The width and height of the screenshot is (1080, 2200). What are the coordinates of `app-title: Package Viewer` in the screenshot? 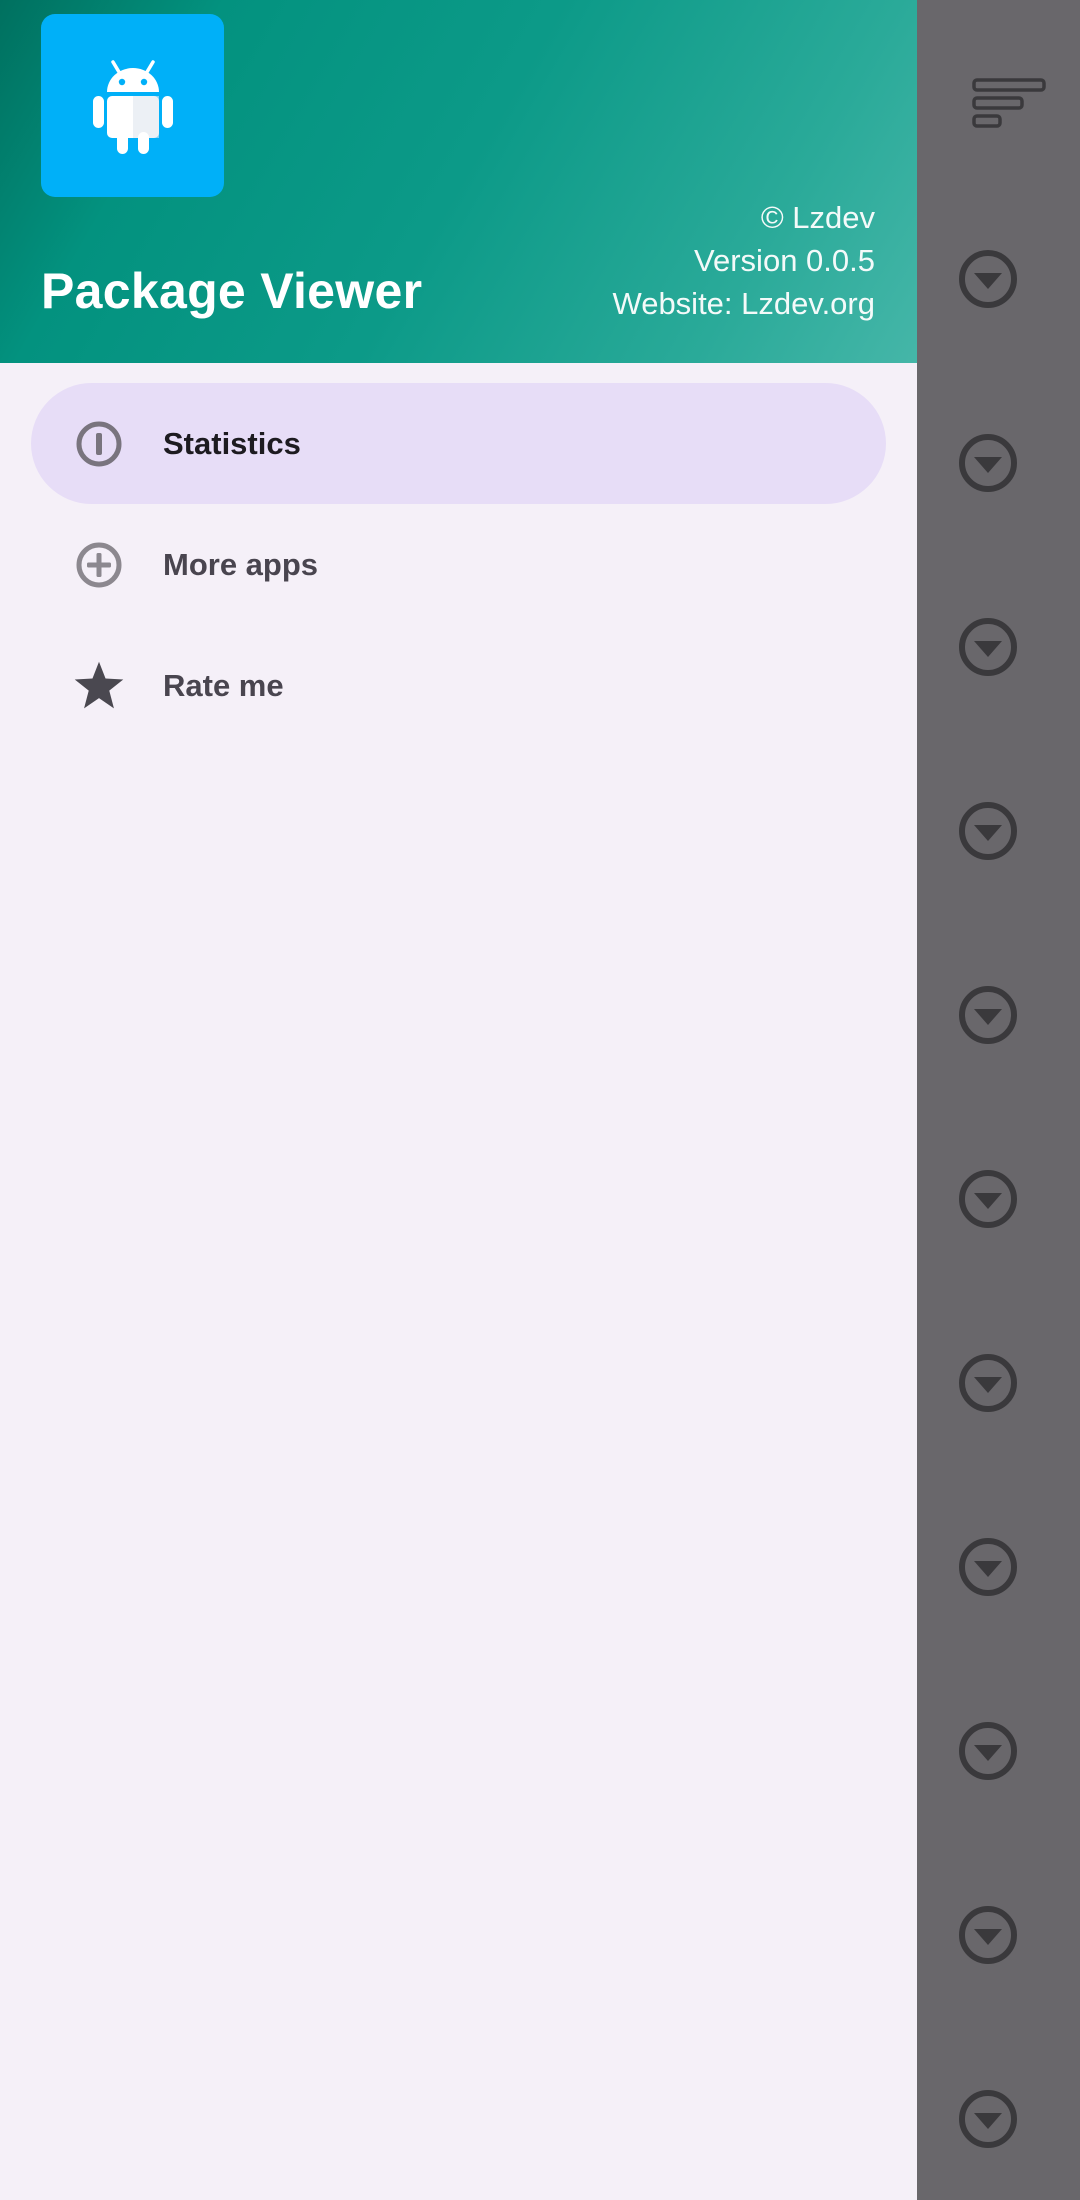 It's located at (232, 291).